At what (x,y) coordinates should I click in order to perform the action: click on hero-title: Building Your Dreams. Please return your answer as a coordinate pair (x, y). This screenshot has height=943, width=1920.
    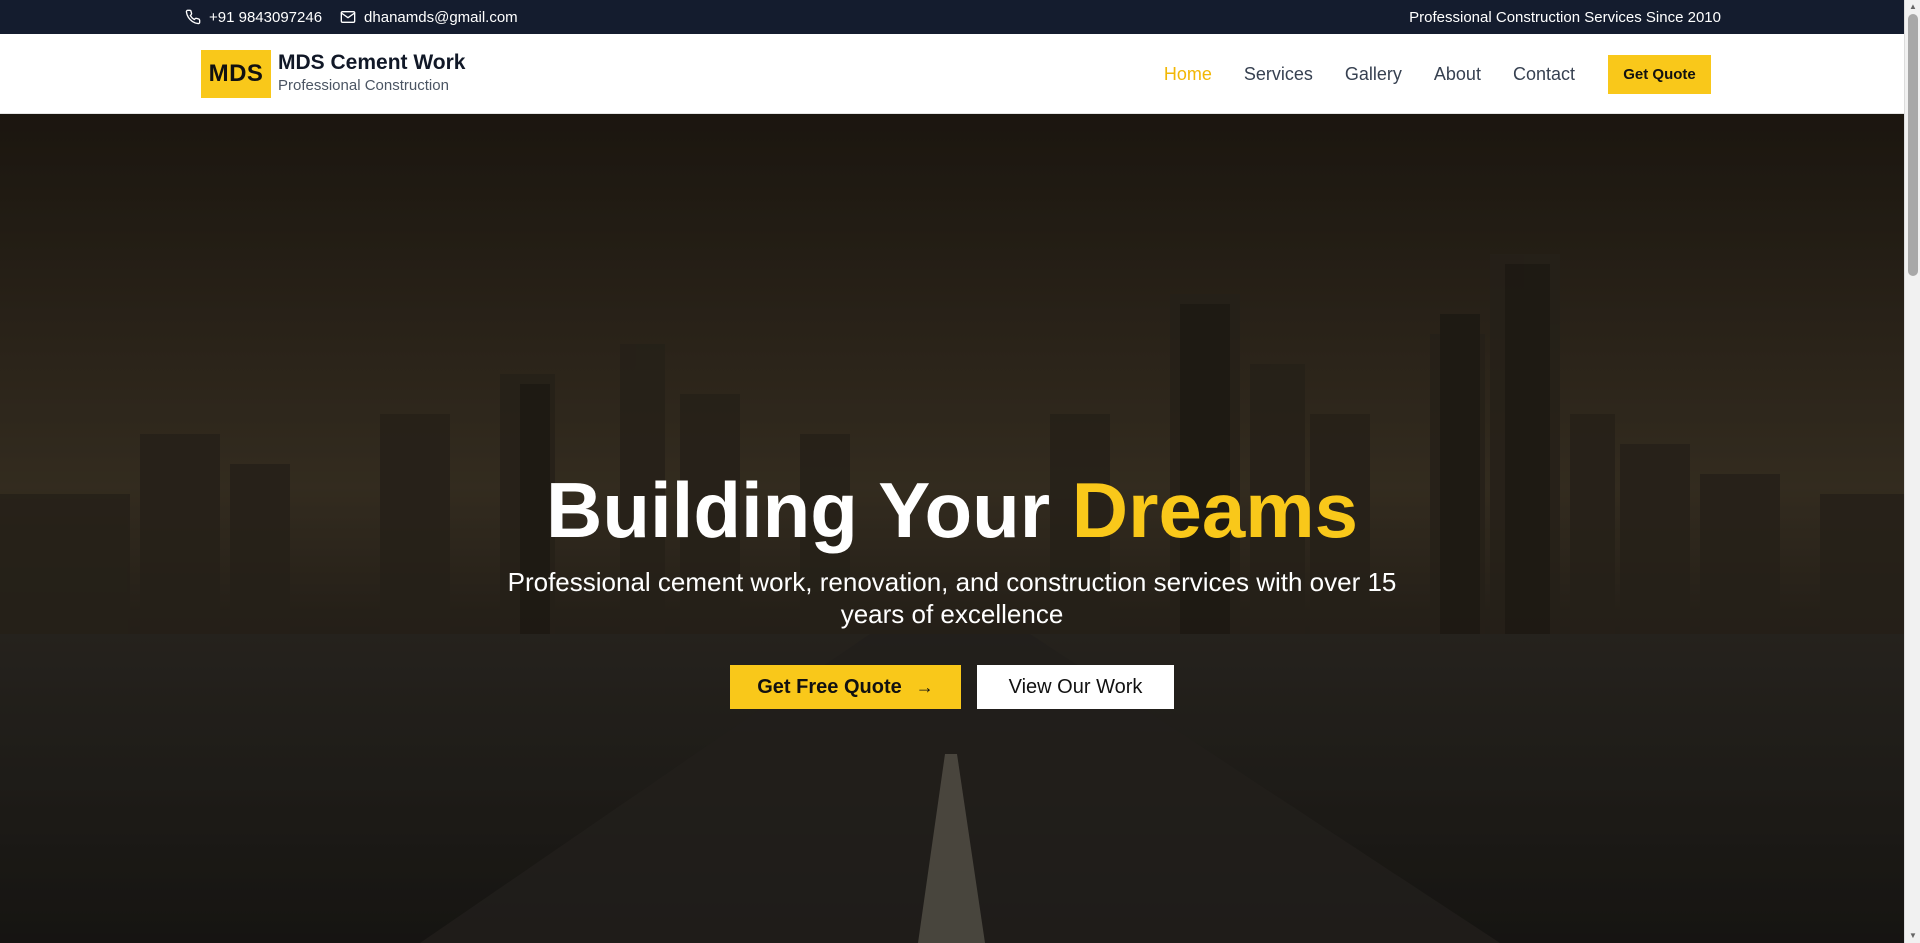
    Looking at the image, I should click on (952, 510).